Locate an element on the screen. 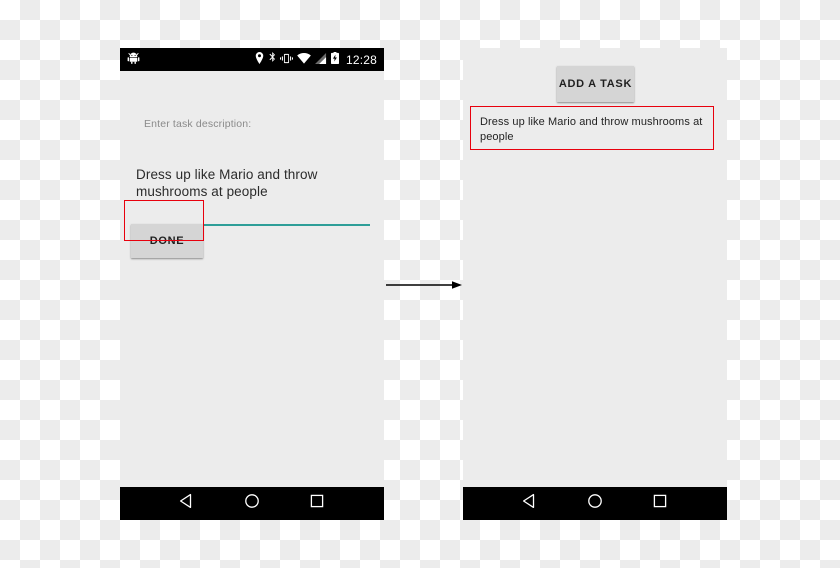  vibrate-icon is located at coordinates (286, 60).